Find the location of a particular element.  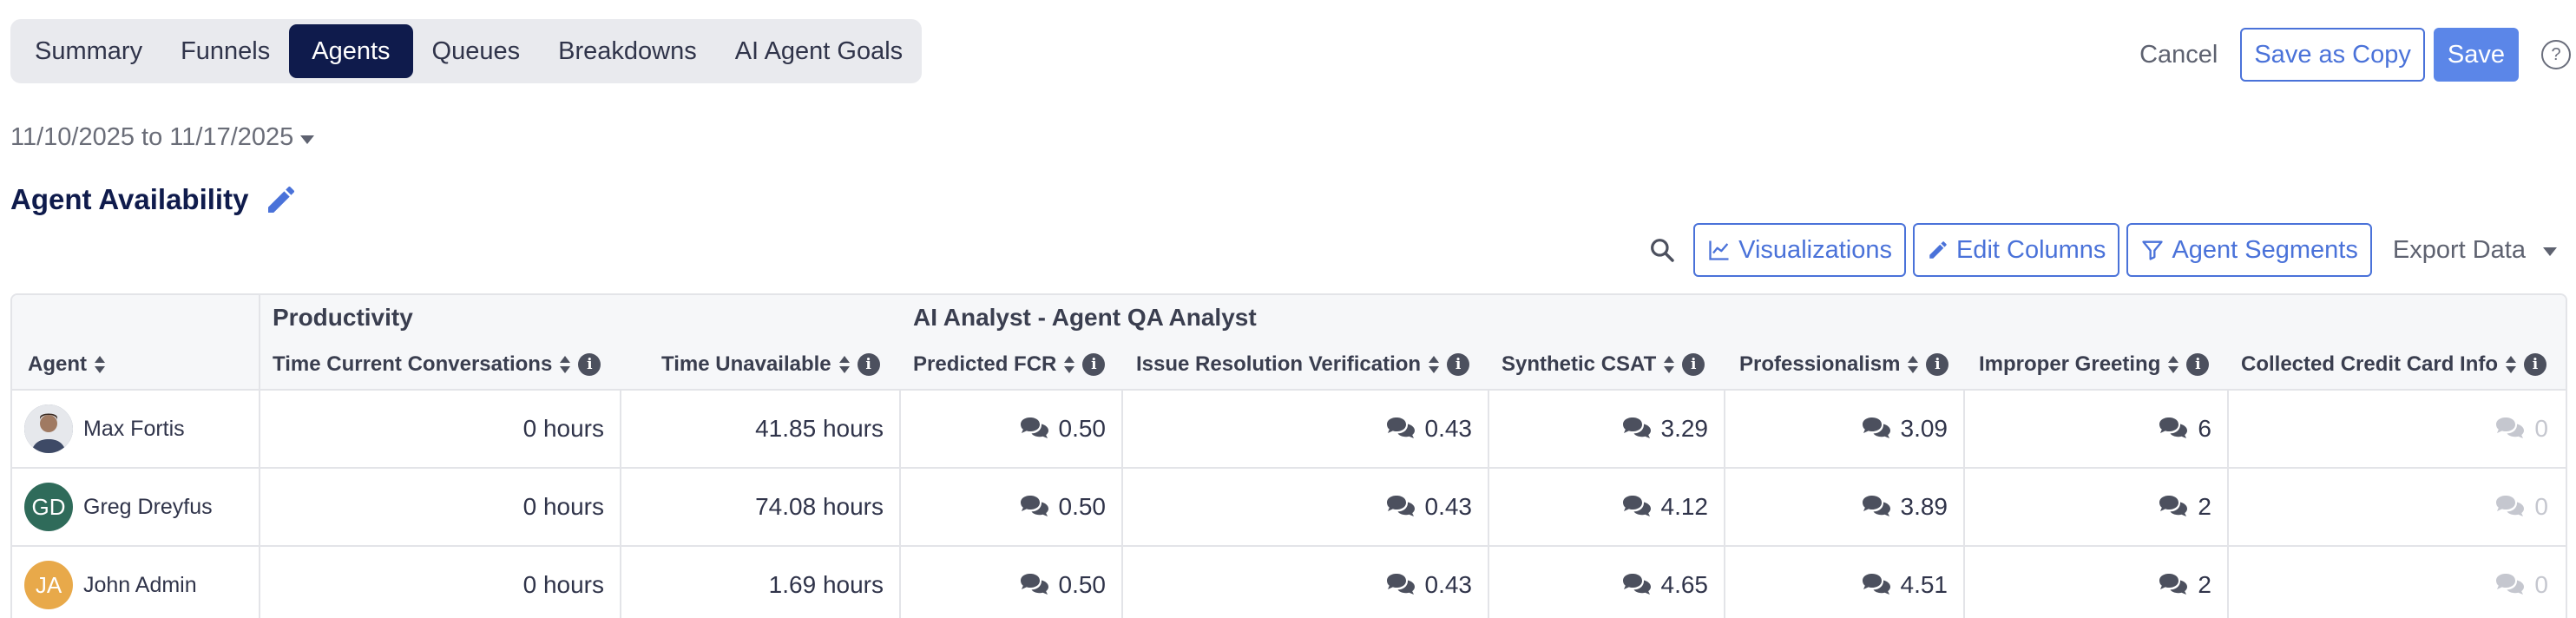

header-credit-card: Collected Credit Card Info i is located at coordinates (2394, 364).